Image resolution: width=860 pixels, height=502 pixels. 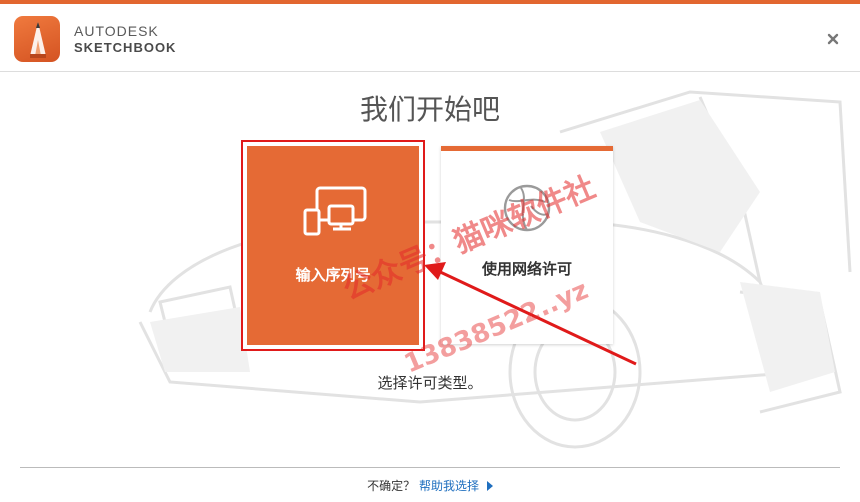 I want to click on option-network-license-band, so click(x=527, y=148).